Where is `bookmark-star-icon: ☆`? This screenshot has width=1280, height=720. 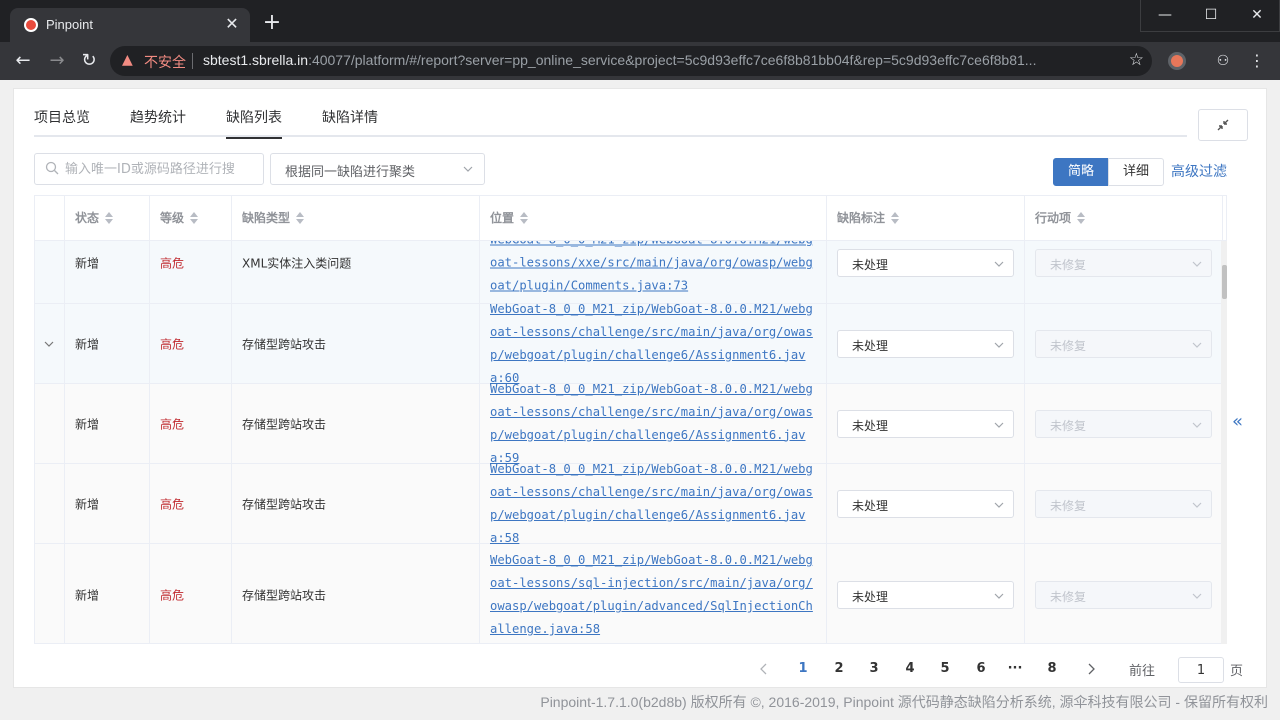
bookmark-star-icon: ☆ is located at coordinates (1136, 60).